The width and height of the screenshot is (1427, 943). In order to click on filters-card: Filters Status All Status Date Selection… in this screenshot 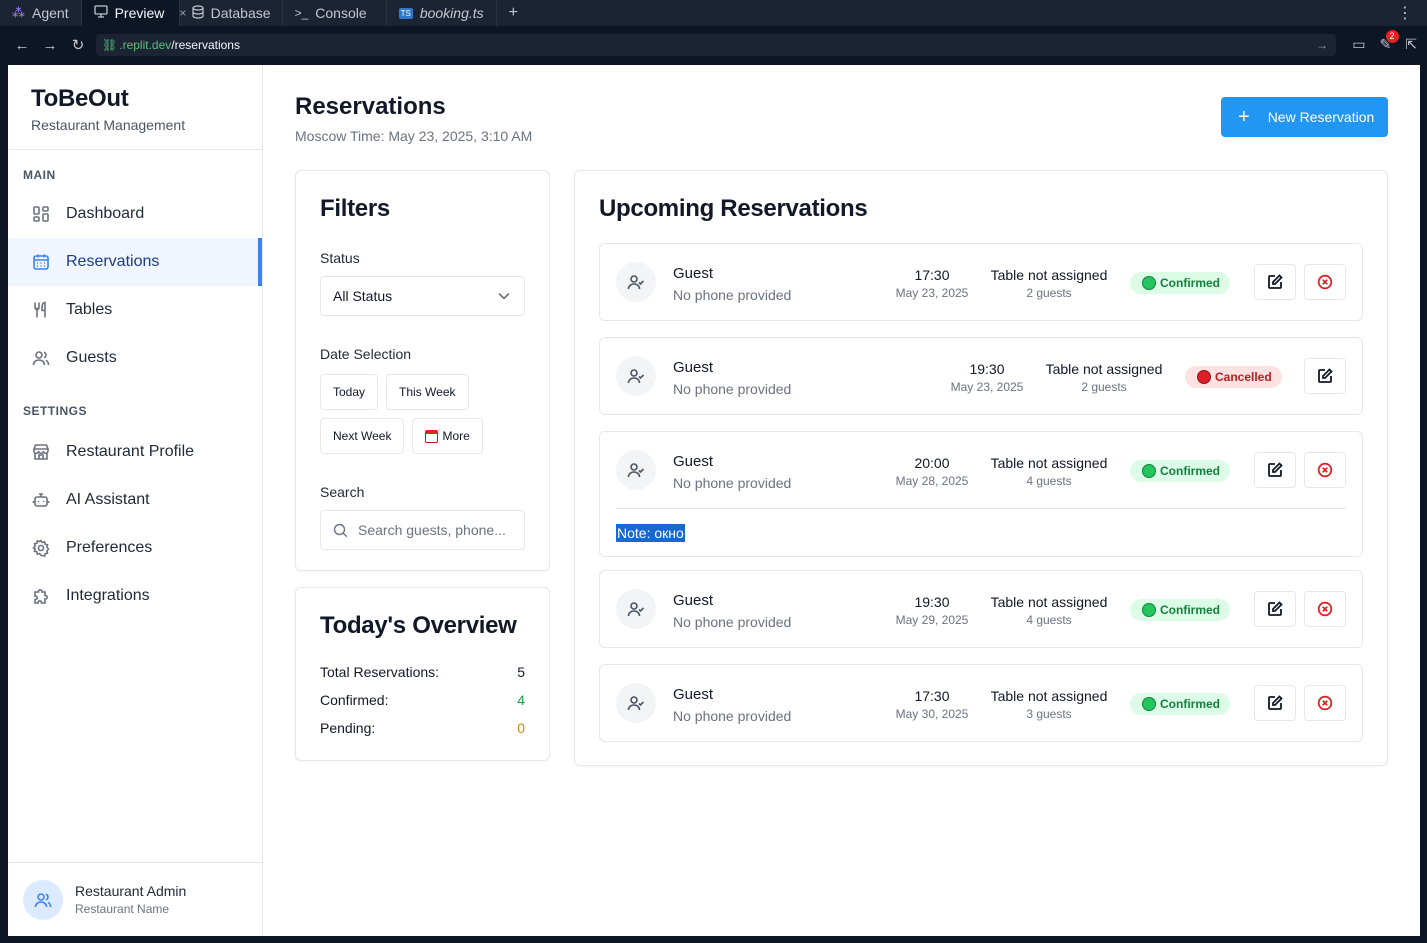, I will do `click(422, 370)`.